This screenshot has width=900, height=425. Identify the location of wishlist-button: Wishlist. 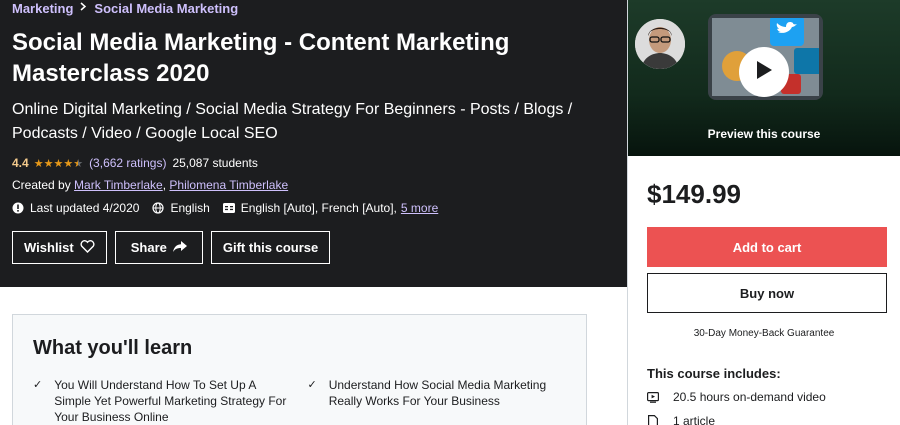
(59, 247).